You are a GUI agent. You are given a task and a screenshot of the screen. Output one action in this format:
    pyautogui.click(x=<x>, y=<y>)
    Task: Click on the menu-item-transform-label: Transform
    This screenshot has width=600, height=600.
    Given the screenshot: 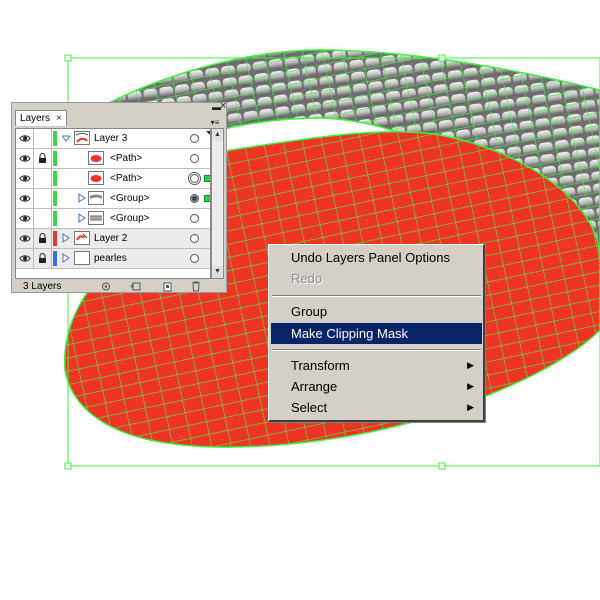 What is the action you would take?
    pyautogui.click(x=320, y=365)
    